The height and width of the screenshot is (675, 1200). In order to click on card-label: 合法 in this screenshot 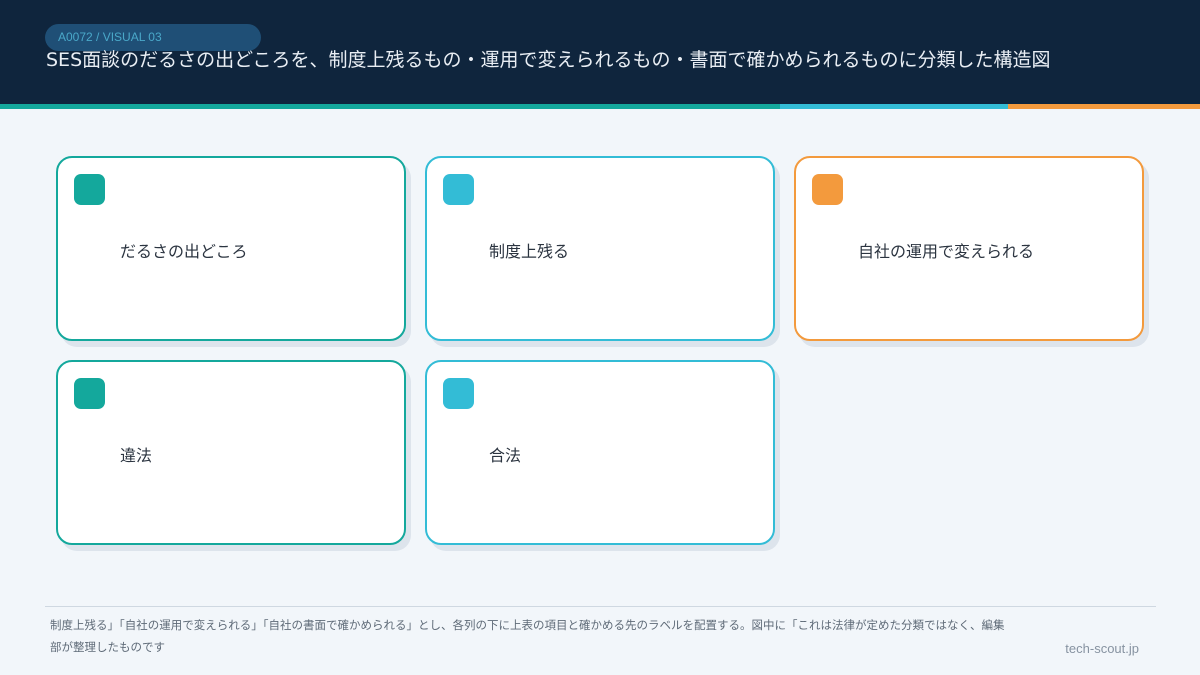, I will do `click(505, 455)`.